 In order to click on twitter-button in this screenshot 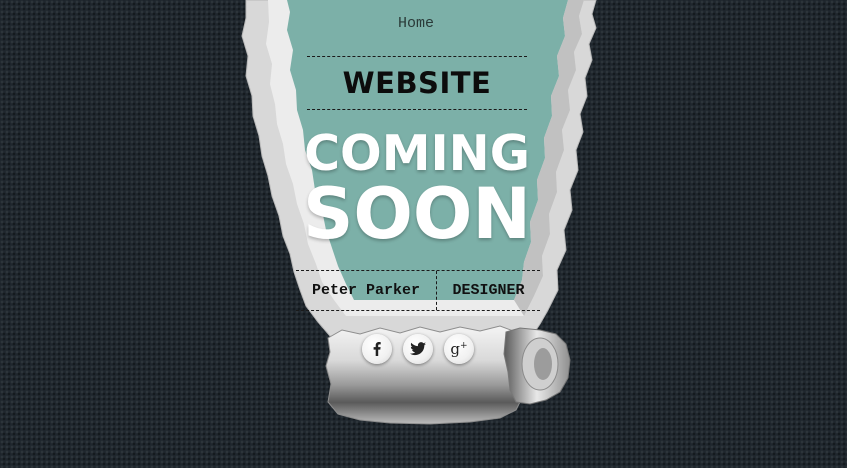, I will do `click(418, 349)`.